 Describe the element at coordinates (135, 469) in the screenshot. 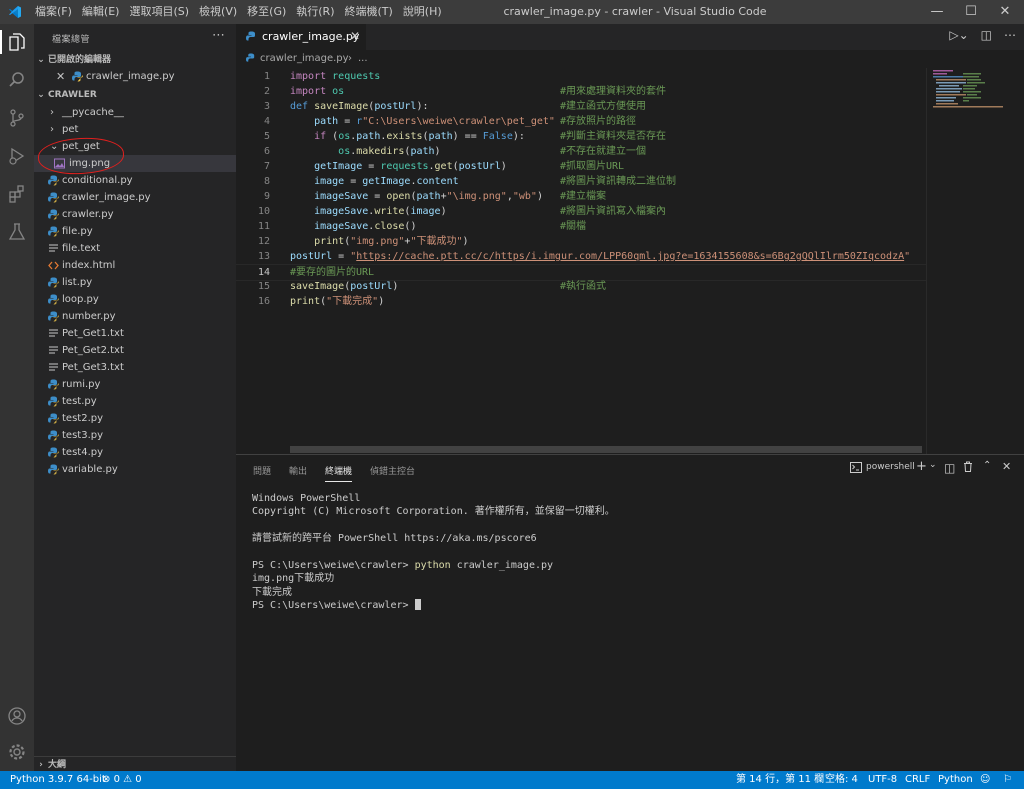

I see `file-item: variable.py` at that location.